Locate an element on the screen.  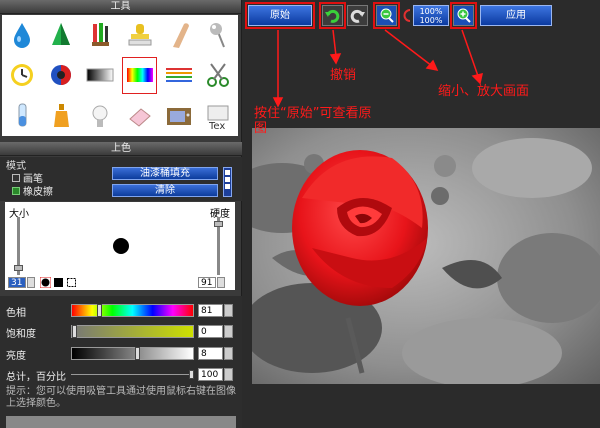
scissors-icon is located at coordinates (218, 75).